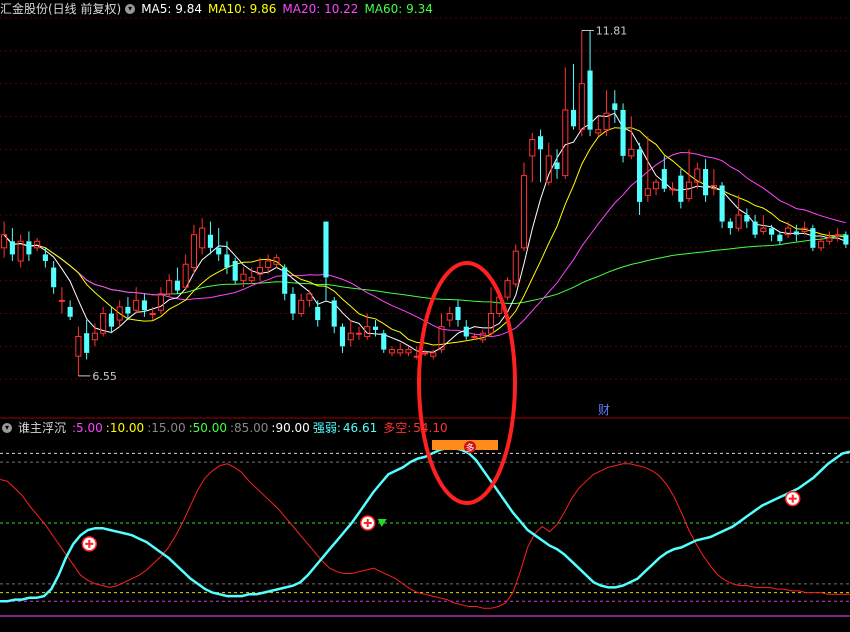 The height and width of the screenshot is (632, 850). Describe the element at coordinates (207, 428) in the screenshot. I see `indicator-level: :50.00` at that location.